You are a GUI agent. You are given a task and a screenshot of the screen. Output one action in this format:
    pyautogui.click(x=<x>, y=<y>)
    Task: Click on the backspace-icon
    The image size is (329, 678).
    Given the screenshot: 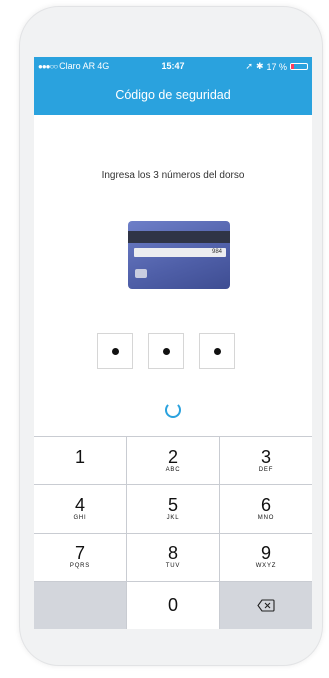 What is the action you would take?
    pyautogui.click(x=266, y=605)
    